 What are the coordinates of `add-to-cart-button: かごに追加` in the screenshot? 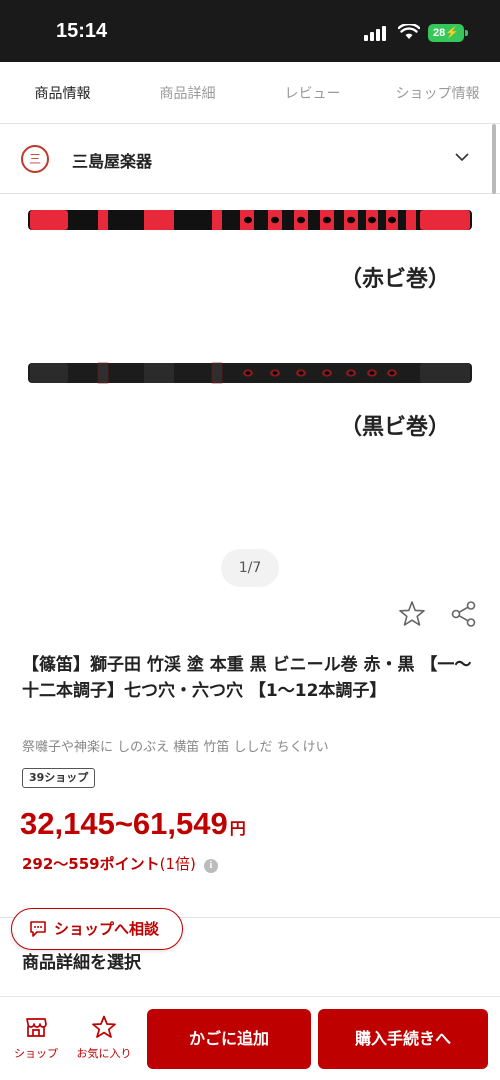 It's located at (229, 1039).